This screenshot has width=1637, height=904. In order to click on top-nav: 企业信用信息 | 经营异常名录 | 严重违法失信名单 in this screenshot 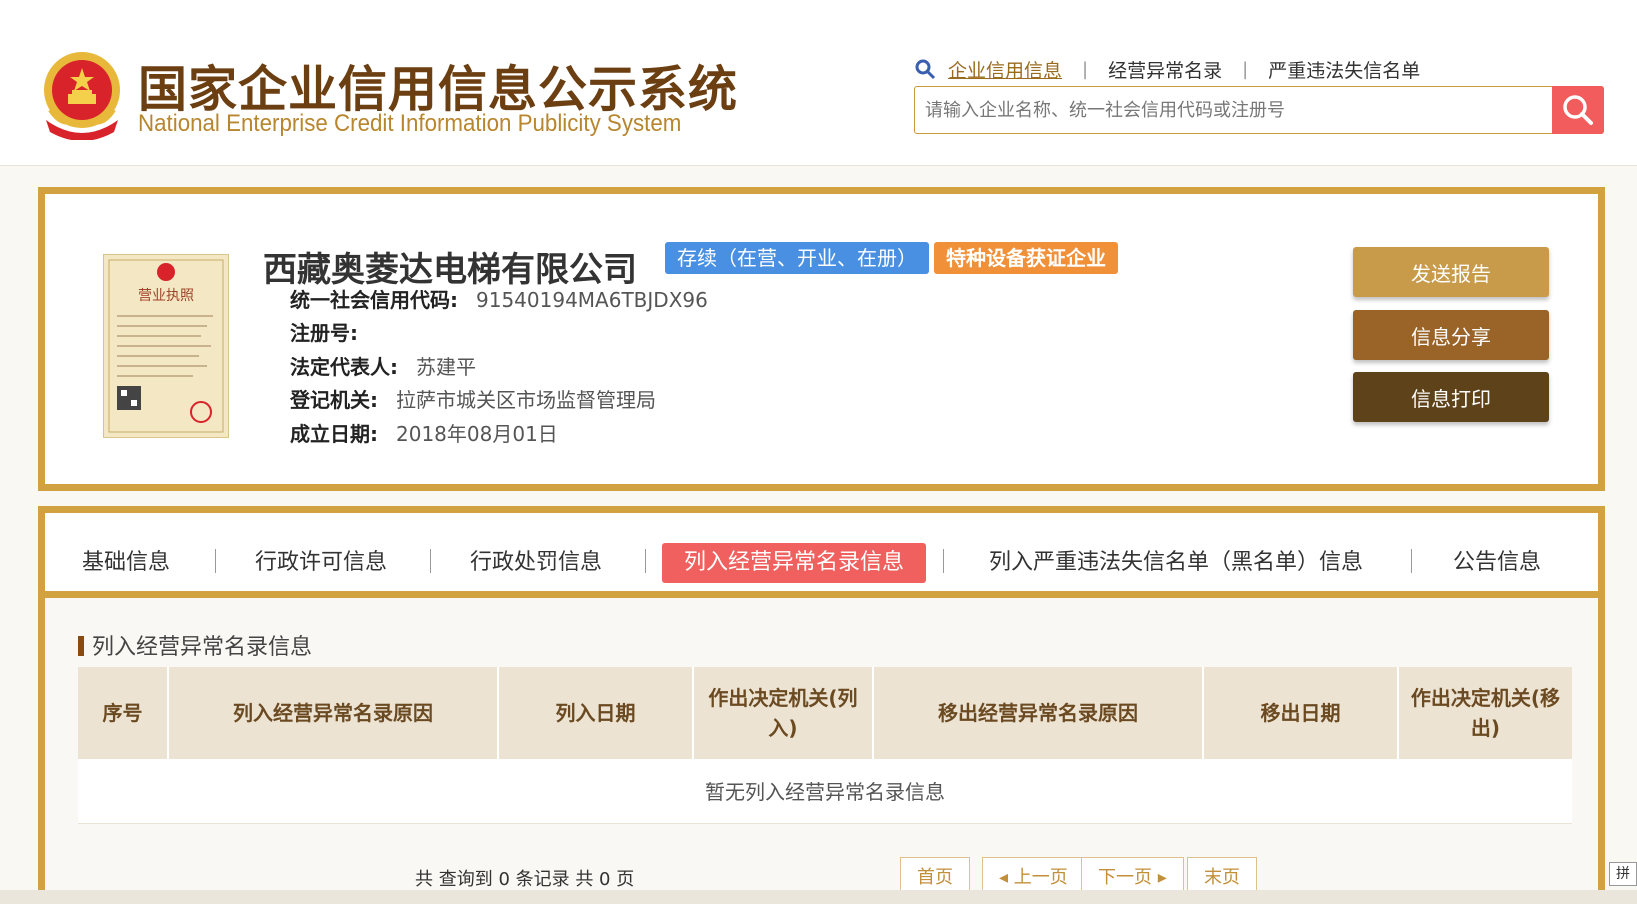, I will do `click(1167, 69)`.